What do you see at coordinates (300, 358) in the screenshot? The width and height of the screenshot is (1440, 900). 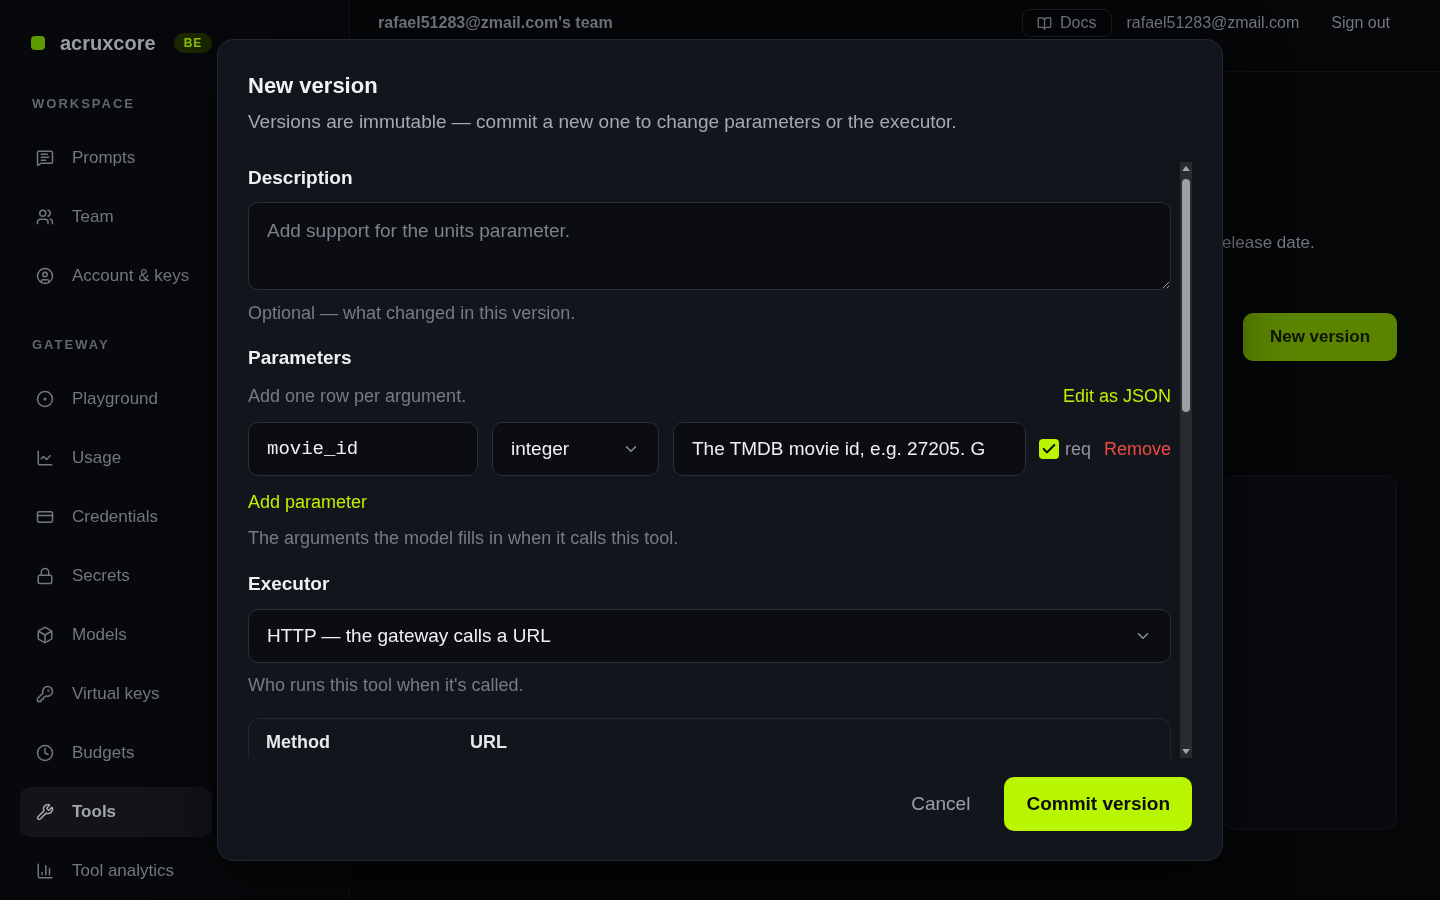 I see `field-label: Parameters` at bounding box center [300, 358].